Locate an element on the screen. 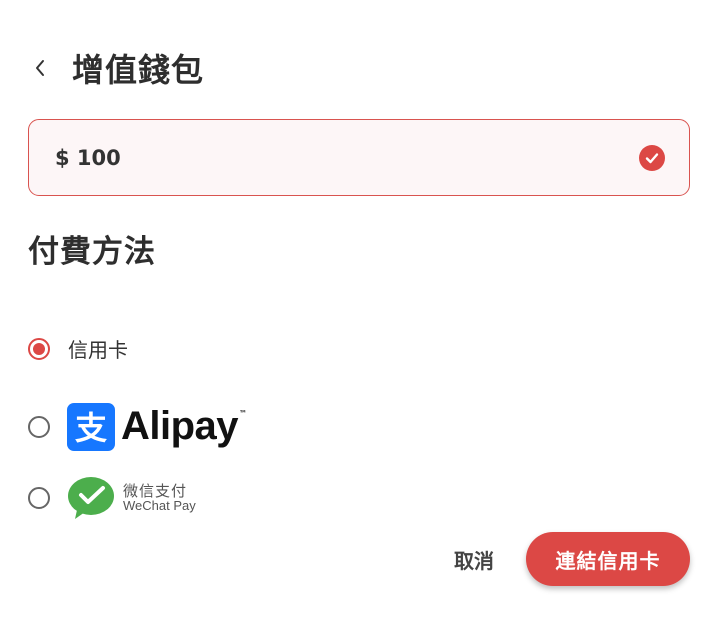 The height and width of the screenshot is (620, 718). payment-method-title: 付費方法 is located at coordinates (92, 252).